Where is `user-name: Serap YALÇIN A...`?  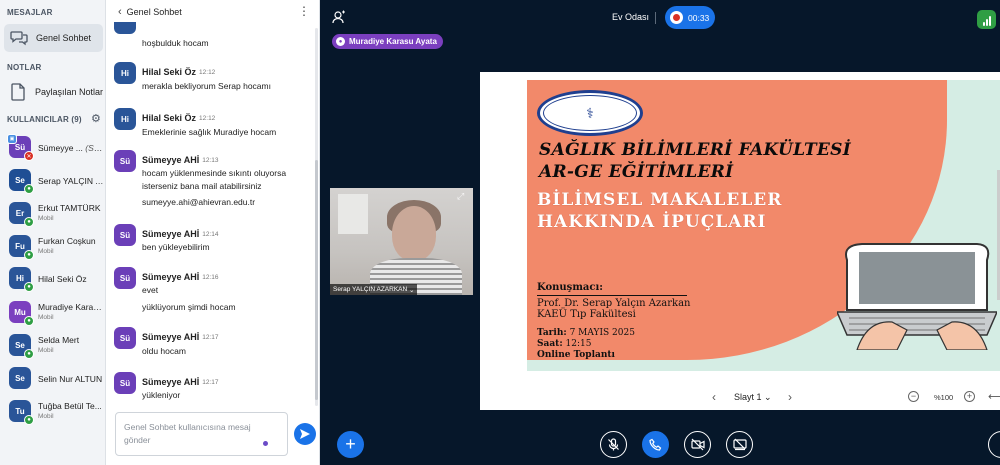
user-name: Serap YALÇIN A... is located at coordinates (71, 181).